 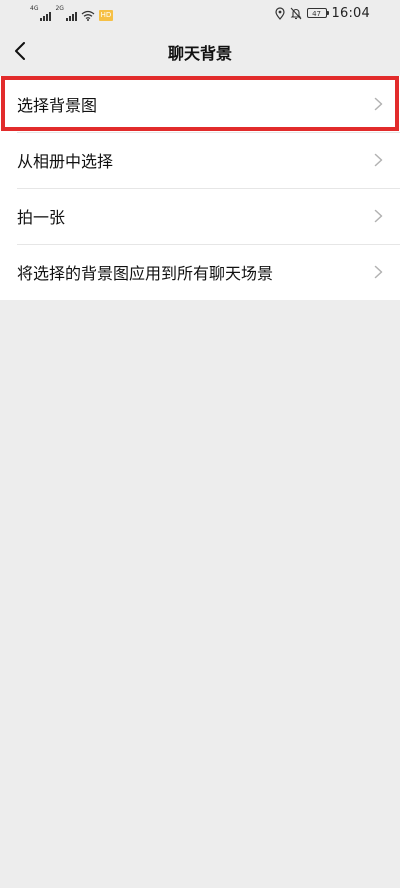 I want to click on location-icon, so click(x=279, y=13).